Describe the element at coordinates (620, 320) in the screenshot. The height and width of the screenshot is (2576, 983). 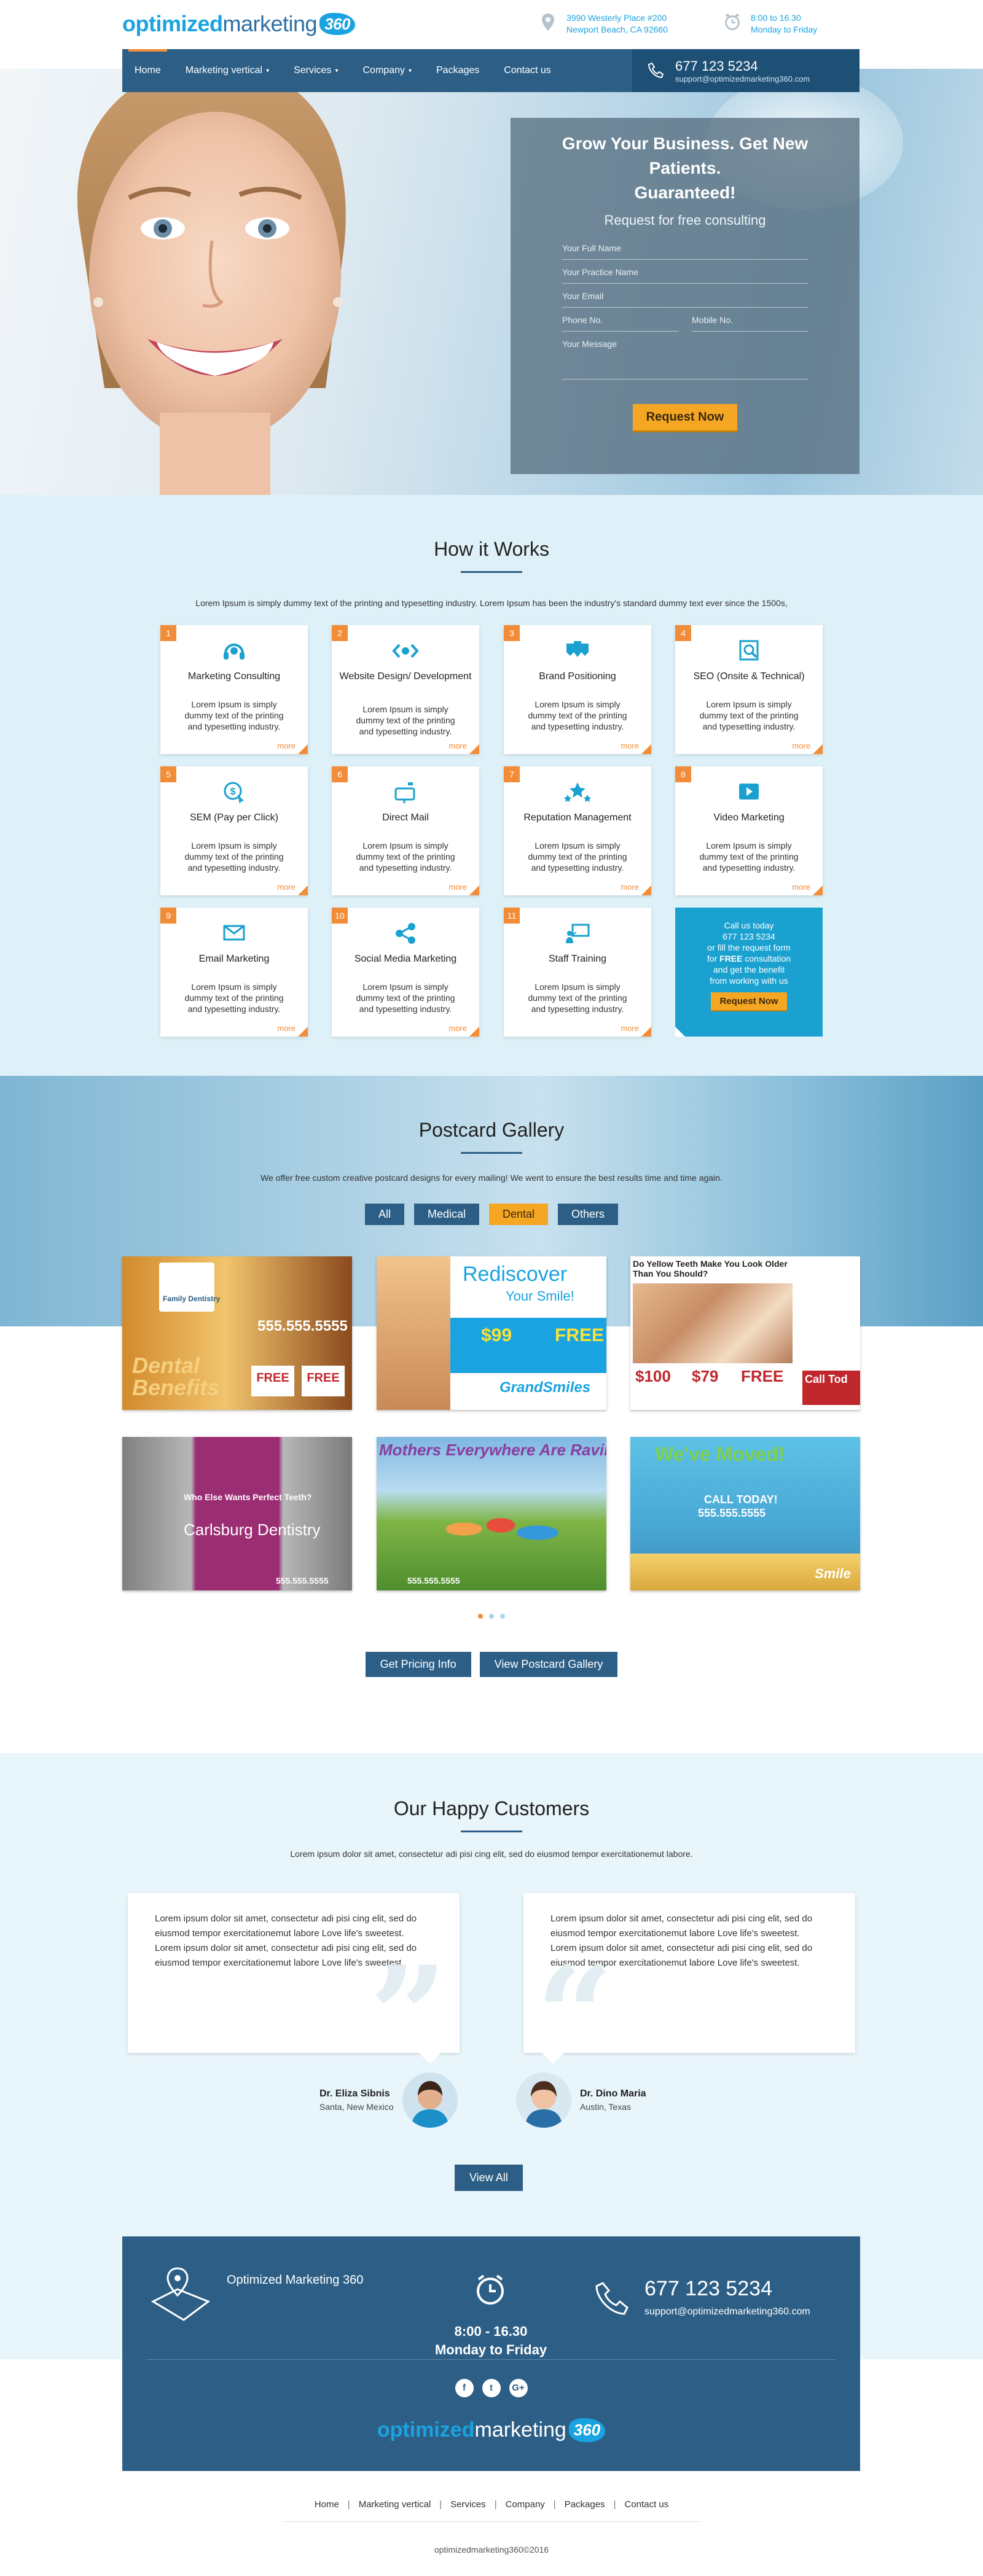
I see `phone-input: Phone No.` at that location.